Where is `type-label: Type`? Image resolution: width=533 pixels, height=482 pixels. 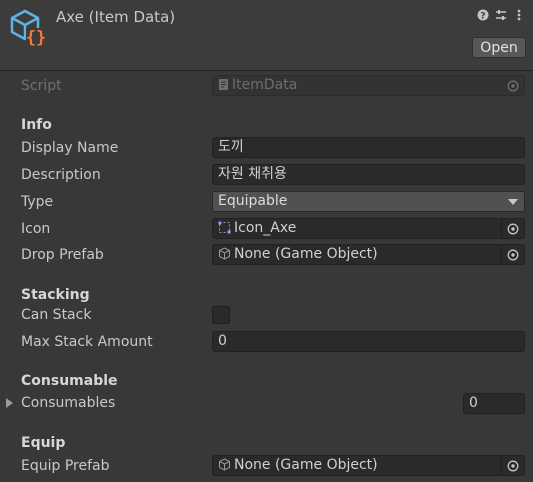 type-label: Type is located at coordinates (37, 202).